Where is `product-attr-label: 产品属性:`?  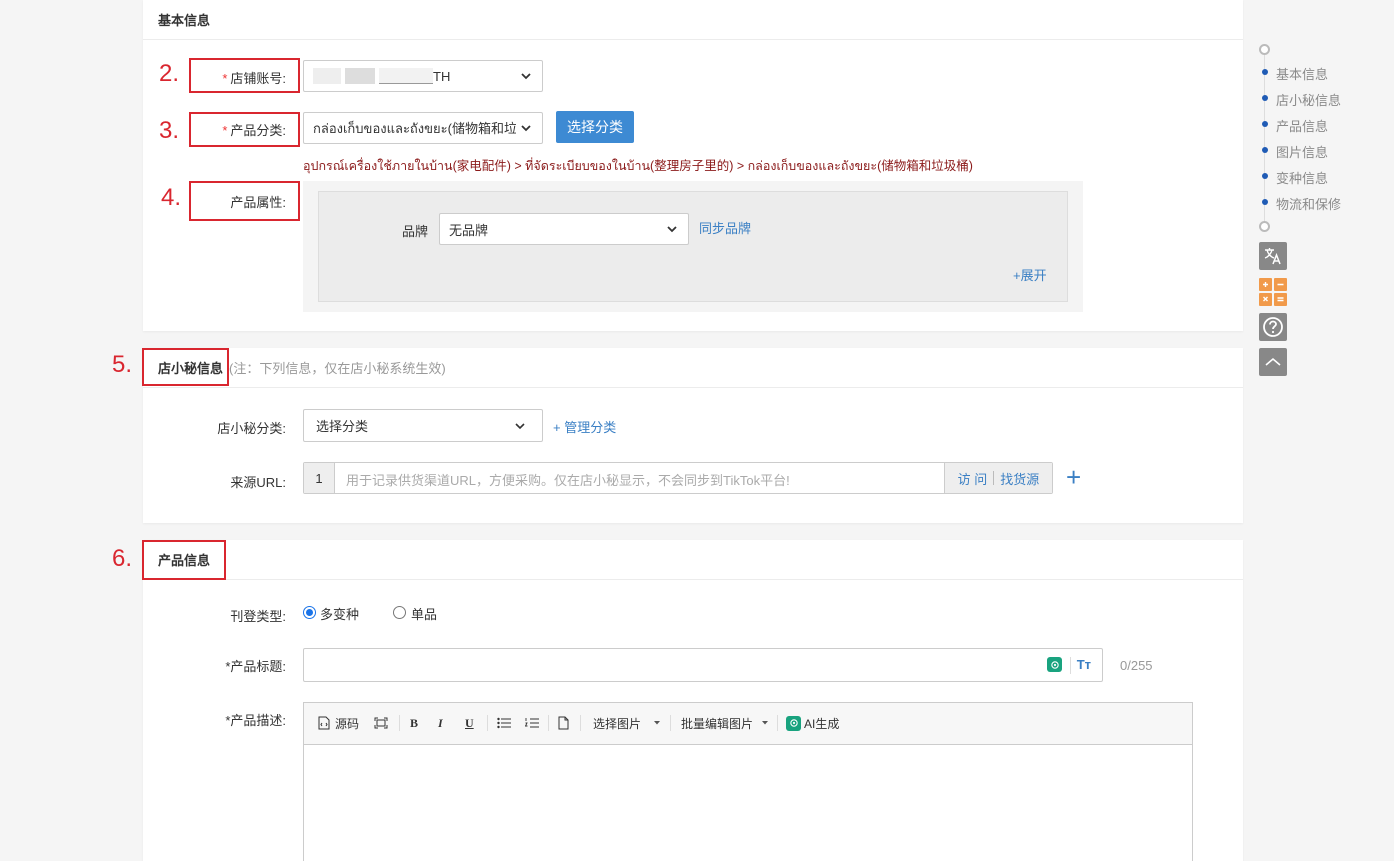 product-attr-label: 产品属性: is located at coordinates (258, 202).